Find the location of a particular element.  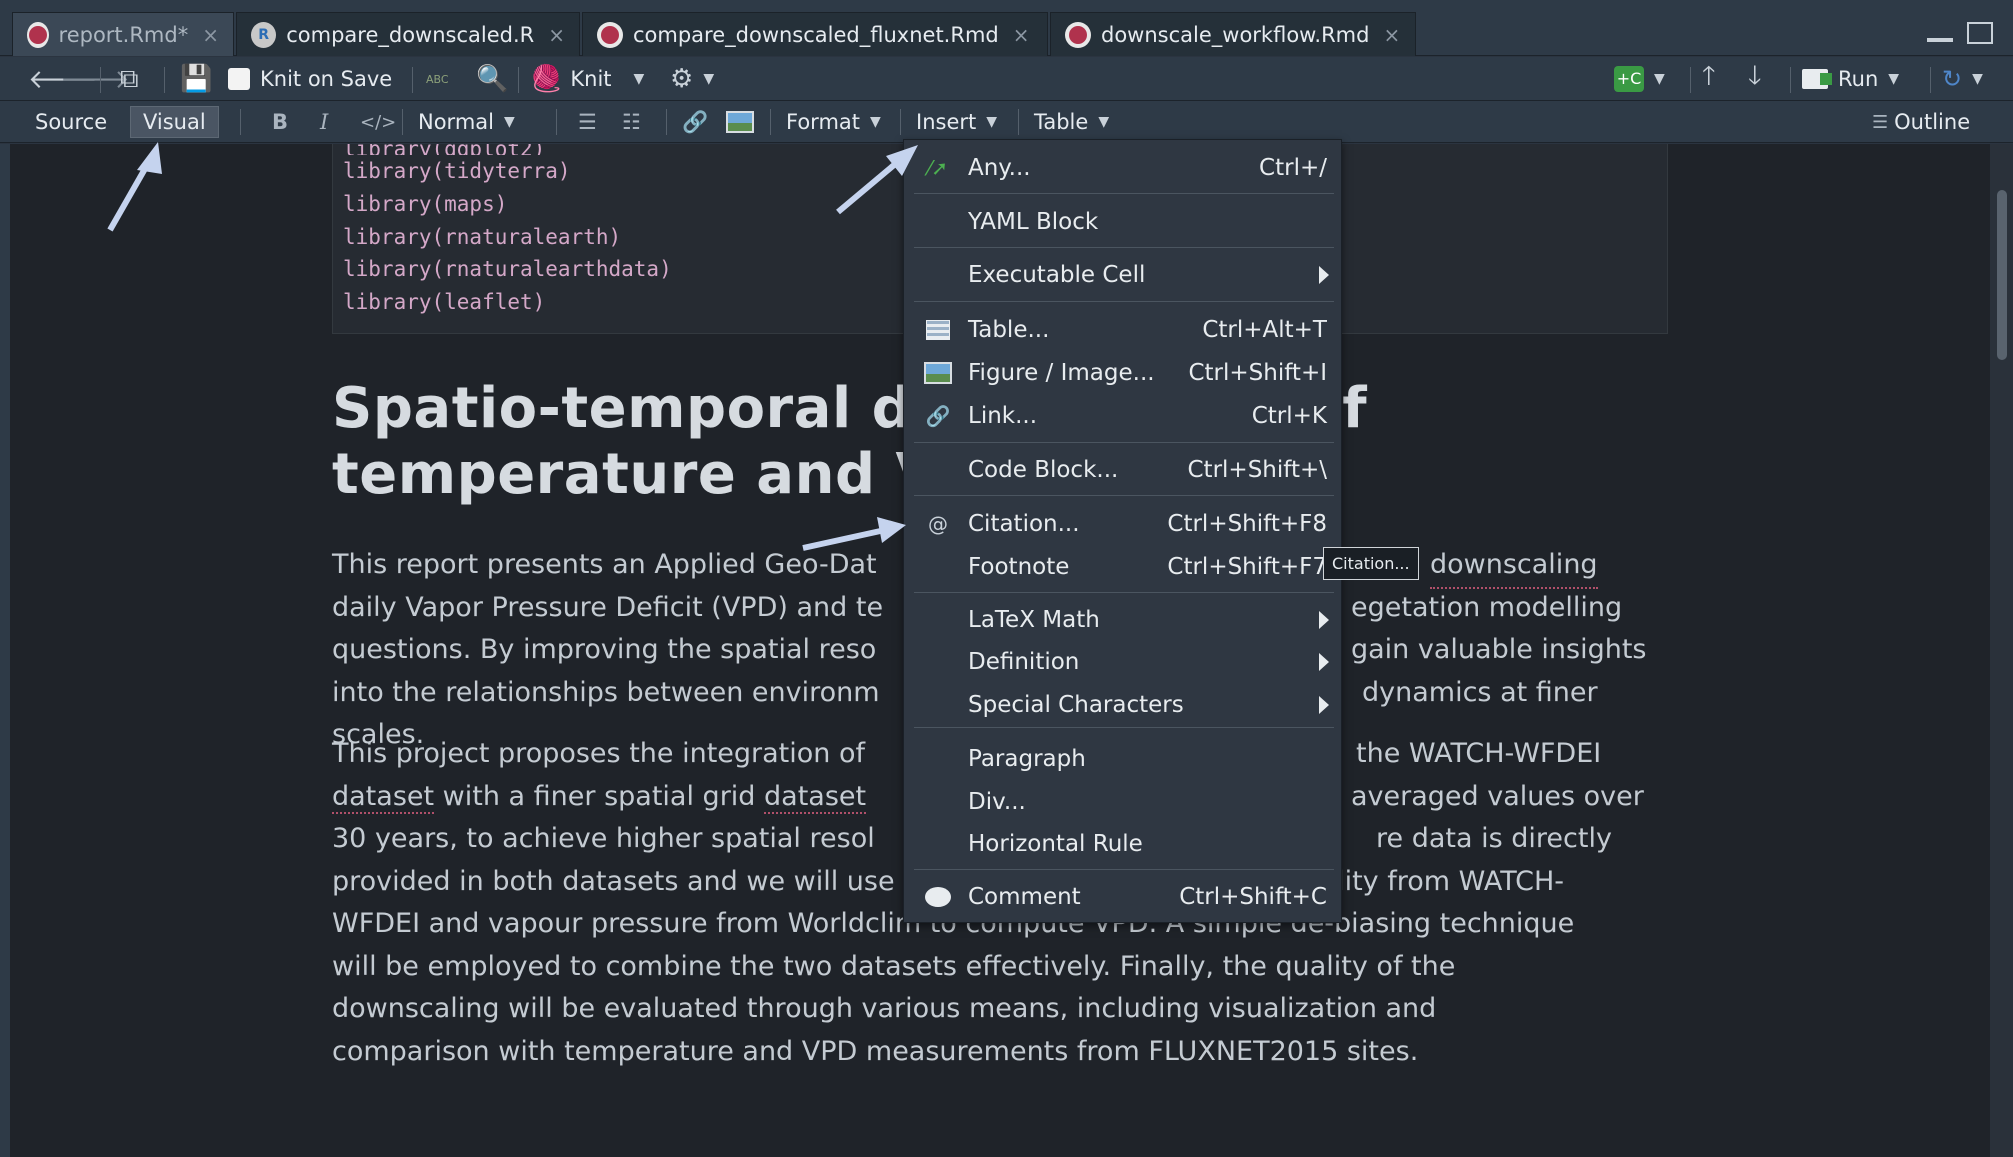

menu-item-comment: Comment Ctrl+Shift+C is located at coordinates (1122, 897).